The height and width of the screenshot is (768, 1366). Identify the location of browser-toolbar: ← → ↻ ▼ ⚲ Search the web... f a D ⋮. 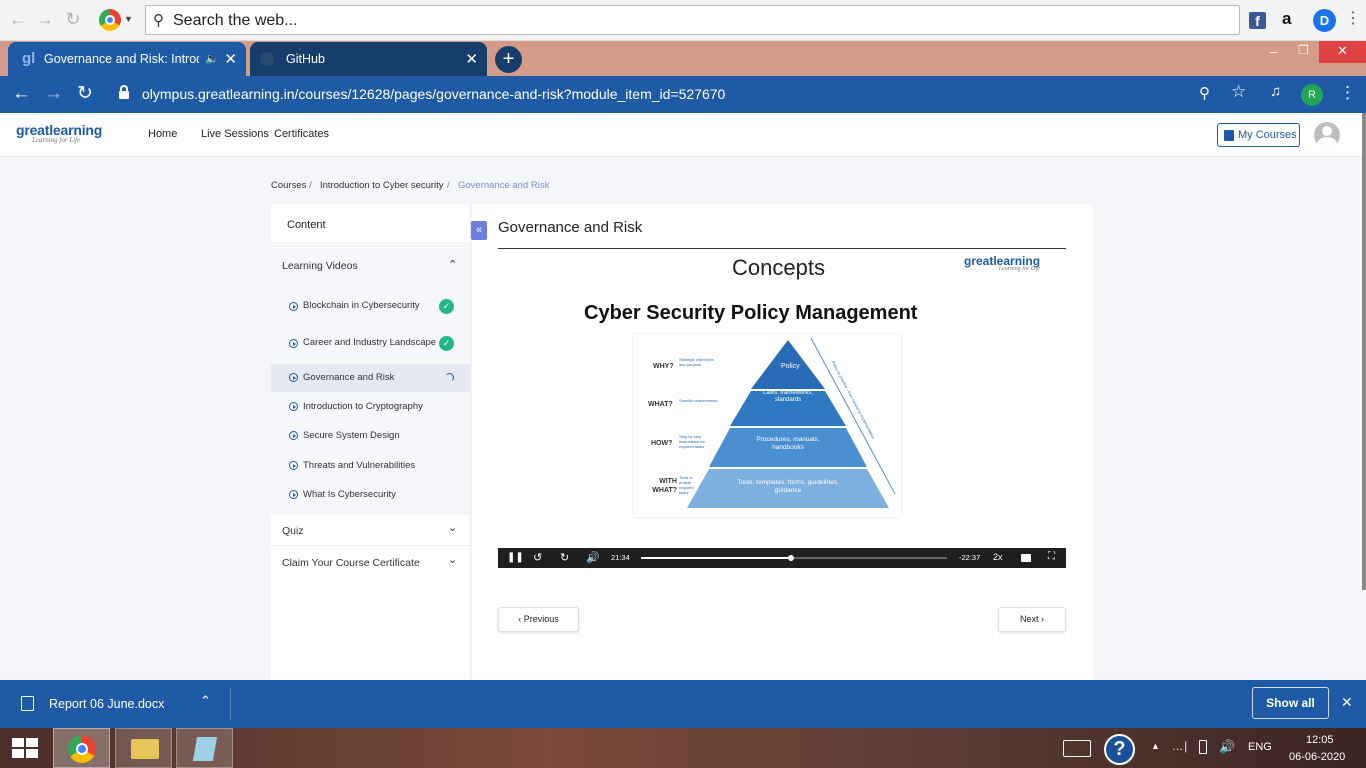
(683, 20).